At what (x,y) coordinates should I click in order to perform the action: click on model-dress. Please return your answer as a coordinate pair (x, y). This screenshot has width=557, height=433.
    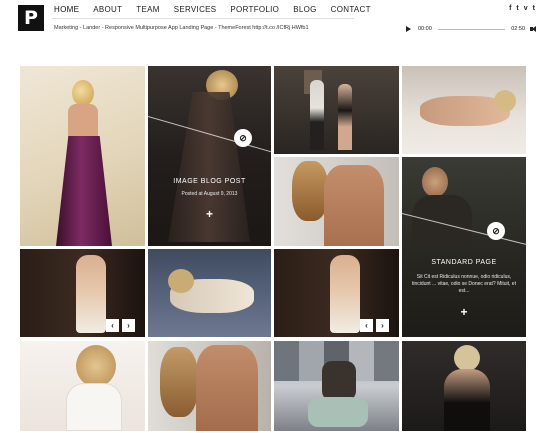
    Looking at the image, I should click on (84, 191).